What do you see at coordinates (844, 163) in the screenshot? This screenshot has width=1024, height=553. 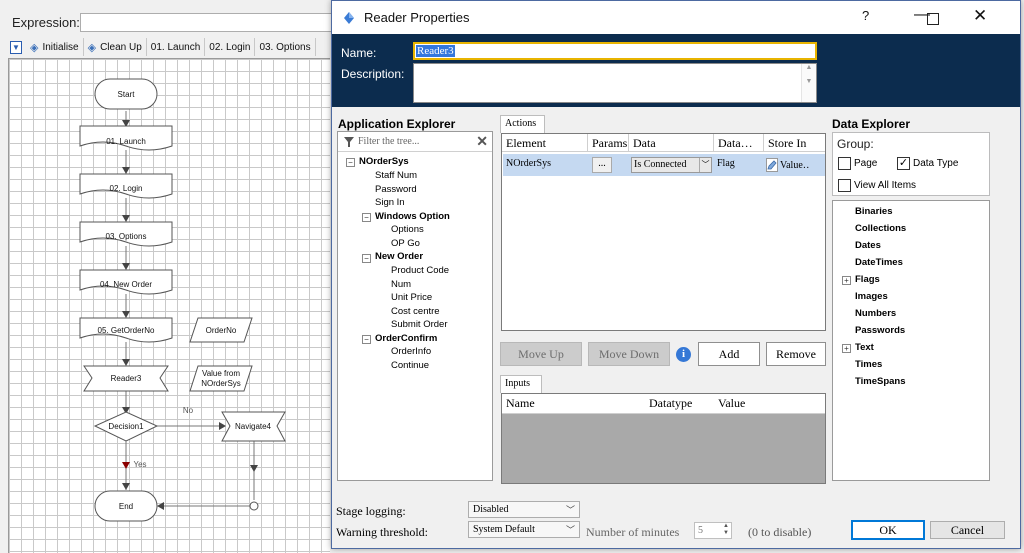 I see `page-checkbox` at bounding box center [844, 163].